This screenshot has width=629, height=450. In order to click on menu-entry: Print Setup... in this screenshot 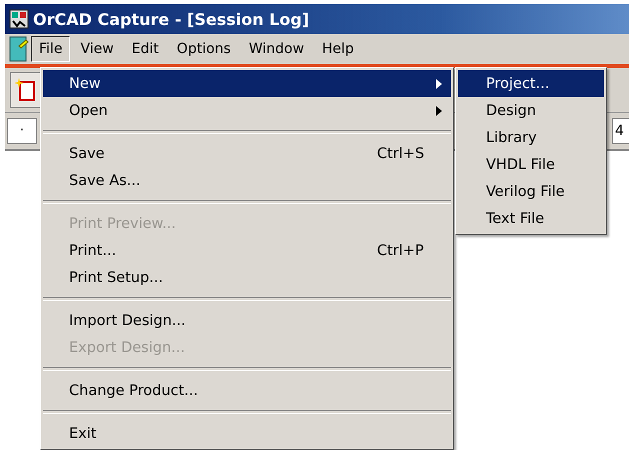, I will do `click(247, 277)`.